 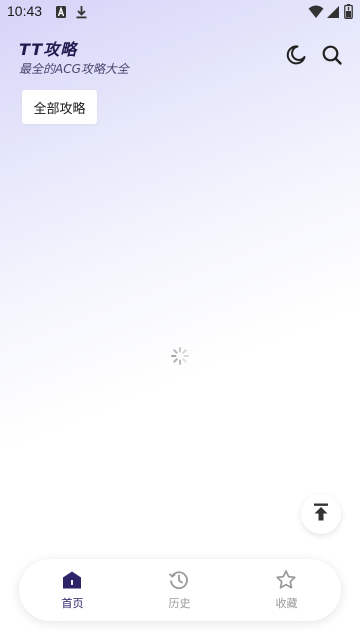 I want to click on dark-mode-button, so click(x=296, y=57).